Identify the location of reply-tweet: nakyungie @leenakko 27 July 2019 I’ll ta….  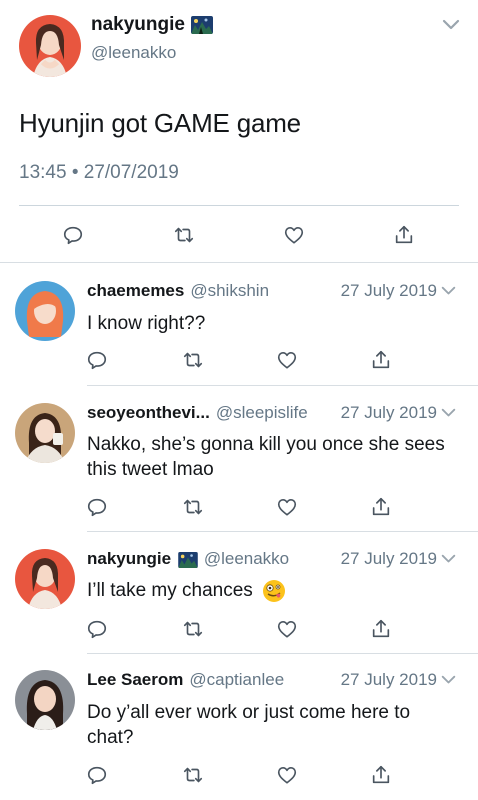
(239, 601).